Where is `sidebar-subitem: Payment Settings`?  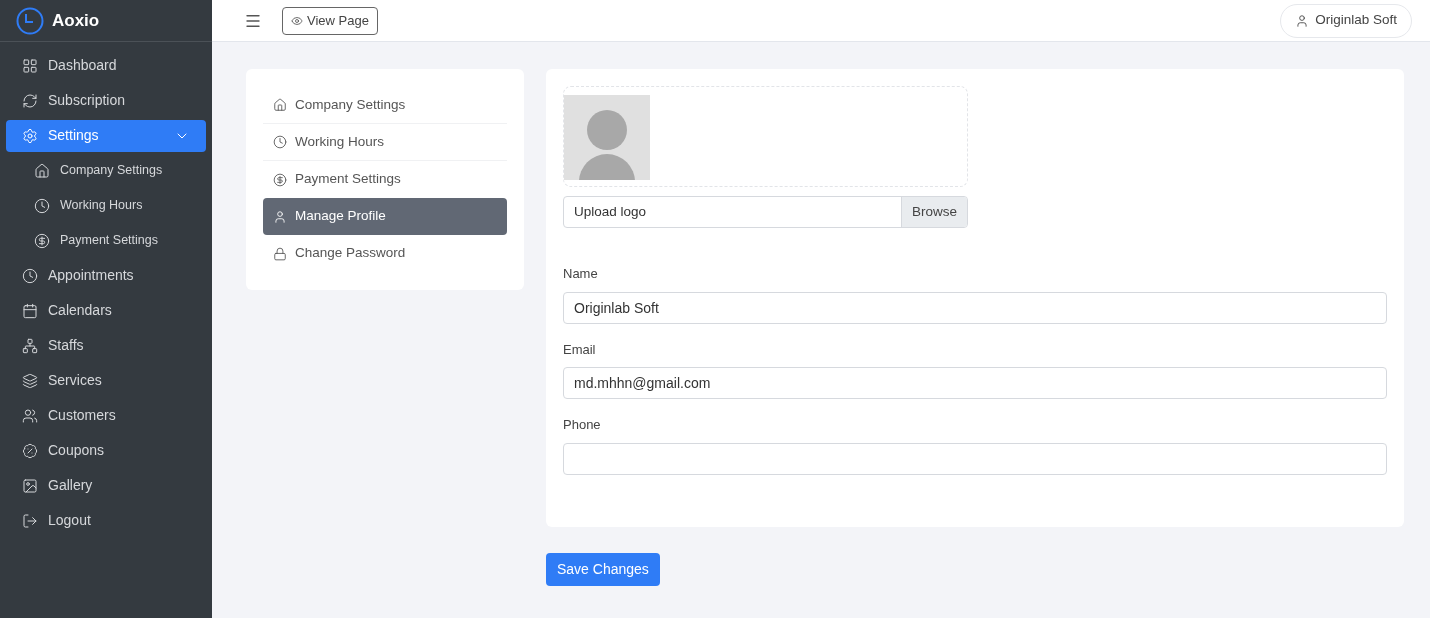 sidebar-subitem: Payment Settings is located at coordinates (106, 240).